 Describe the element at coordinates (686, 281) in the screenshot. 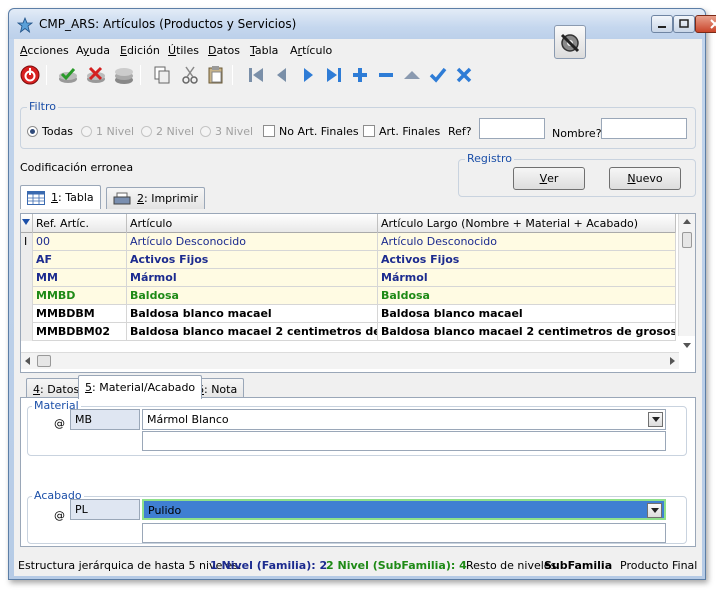

I see `grid-vscrollbar` at that location.